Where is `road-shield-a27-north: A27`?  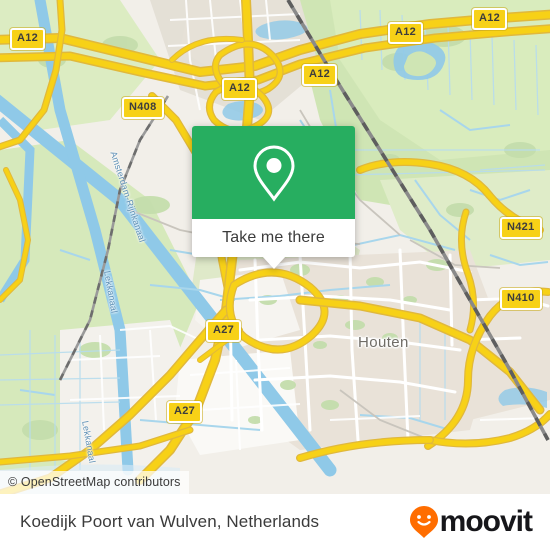
road-shield-a27-north: A27 is located at coordinates (224, 331).